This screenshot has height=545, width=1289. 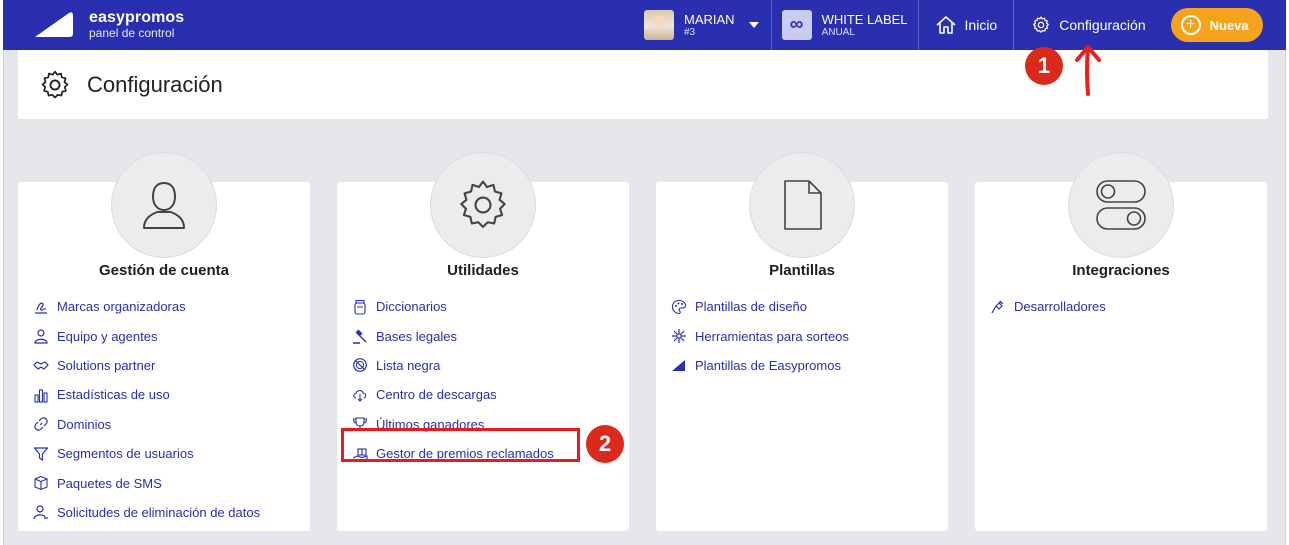 I want to click on nav-settings-label: Configuración, so click(x=1102, y=25).